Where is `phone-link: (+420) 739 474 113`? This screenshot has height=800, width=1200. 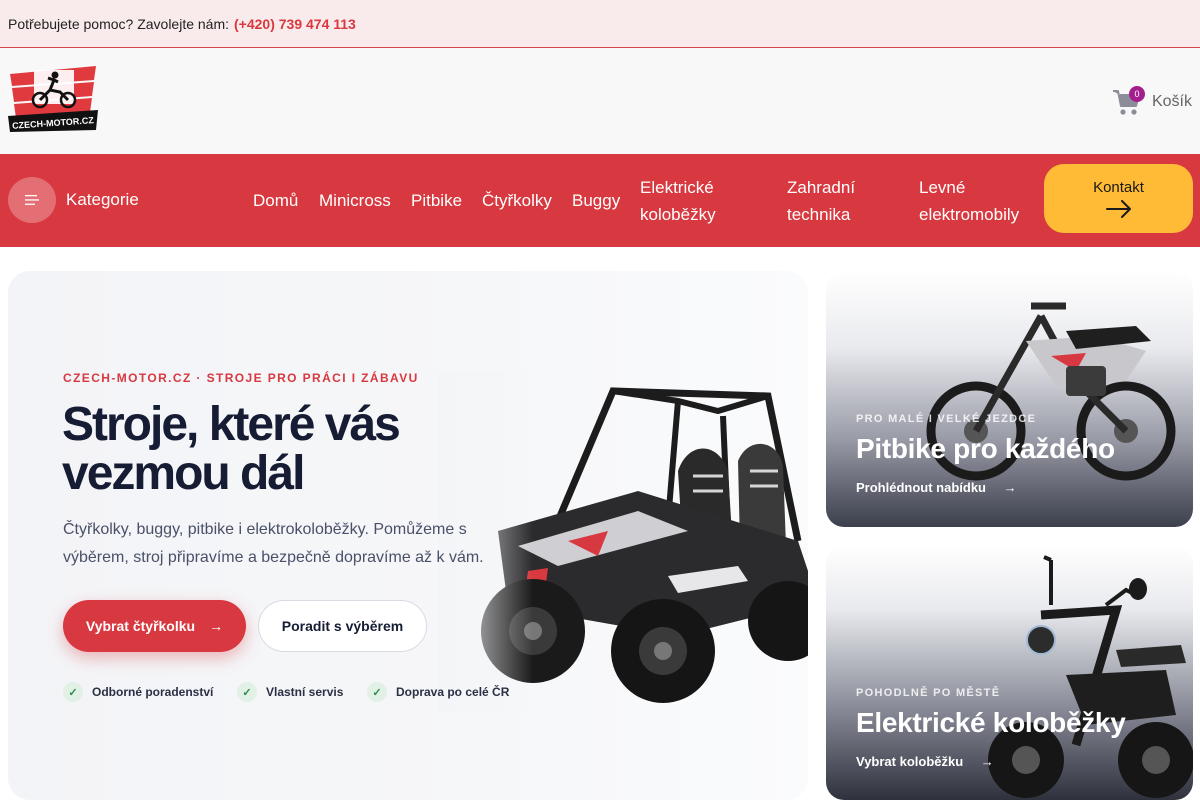 phone-link: (+420) 739 474 113 is located at coordinates (295, 24).